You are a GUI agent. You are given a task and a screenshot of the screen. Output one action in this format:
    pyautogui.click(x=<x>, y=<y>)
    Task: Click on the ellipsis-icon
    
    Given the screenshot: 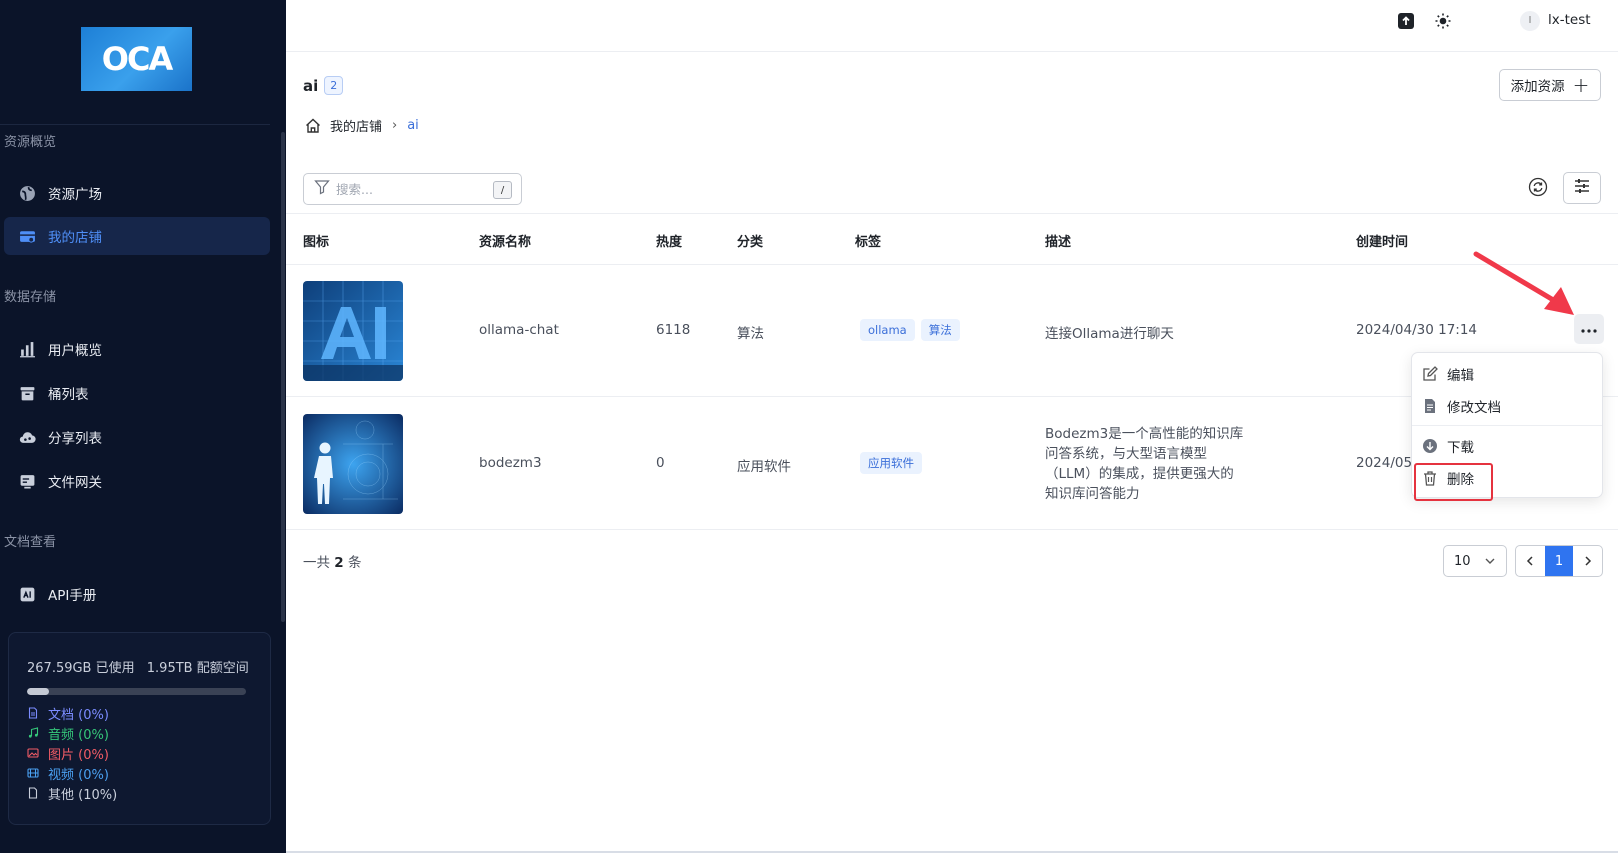 What is the action you would take?
    pyautogui.click(x=1589, y=329)
    